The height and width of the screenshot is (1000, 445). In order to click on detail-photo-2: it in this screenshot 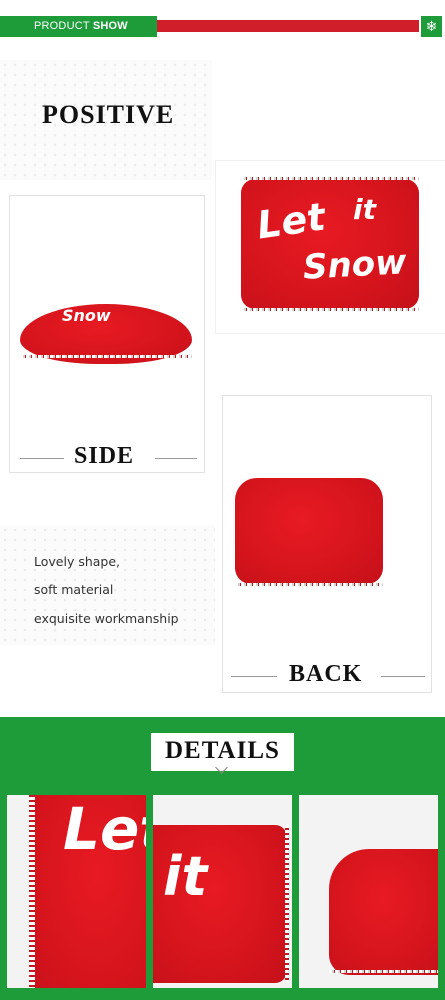, I will do `click(222, 891)`.